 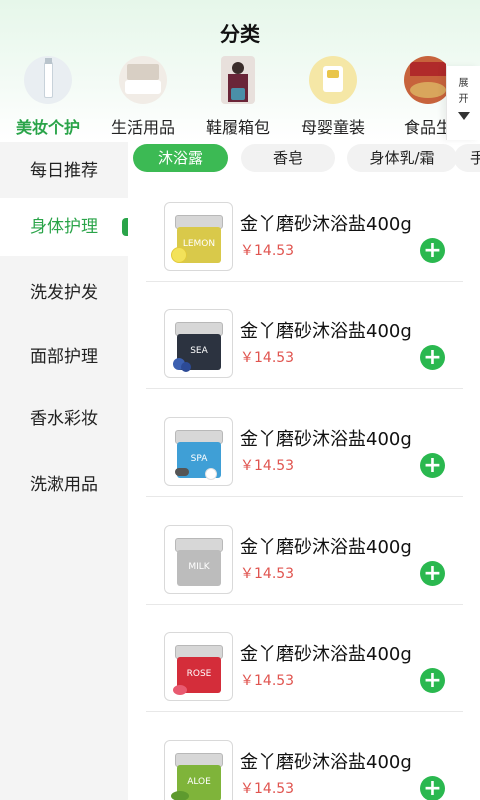 I want to click on sidebar-item-perfume-makeup: 香水彩妆, so click(x=64, y=419).